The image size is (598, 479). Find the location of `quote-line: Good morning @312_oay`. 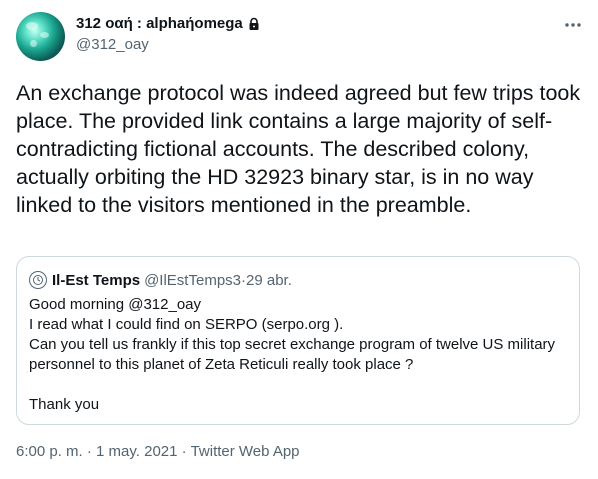

quote-line: Good morning @312_oay is located at coordinates (115, 304).